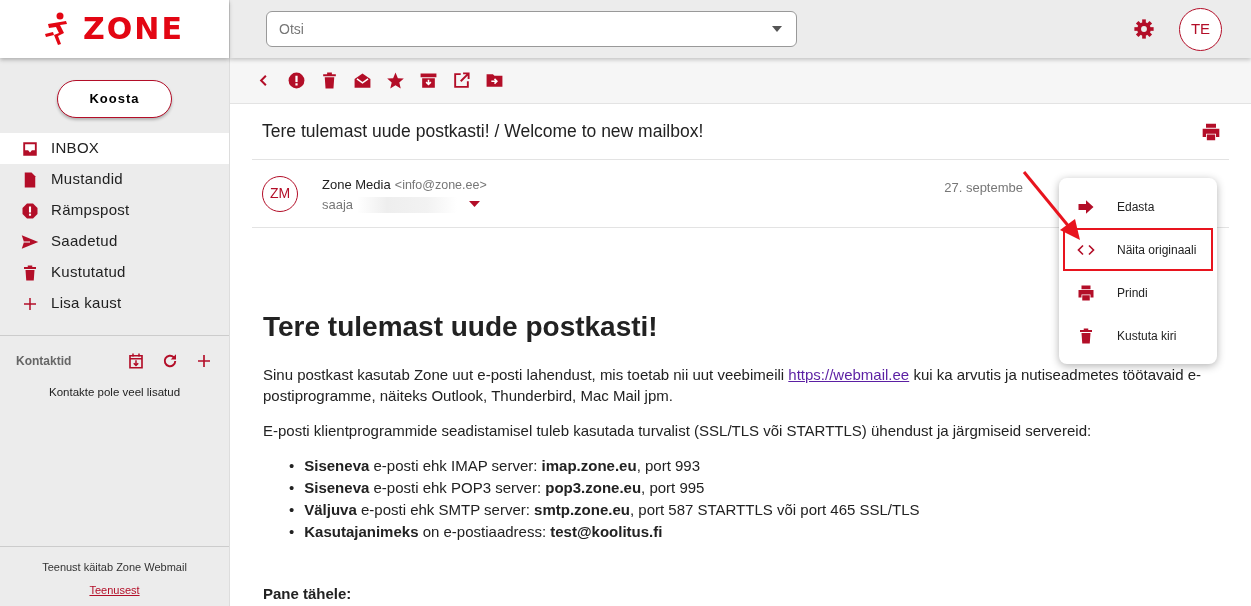 The height and width of the screenshot is (606, 1251). What do you see at coordinates (114, 179) in the screenshot?
I see `folder-item: Mustandid` at bounding box center [114, 179].